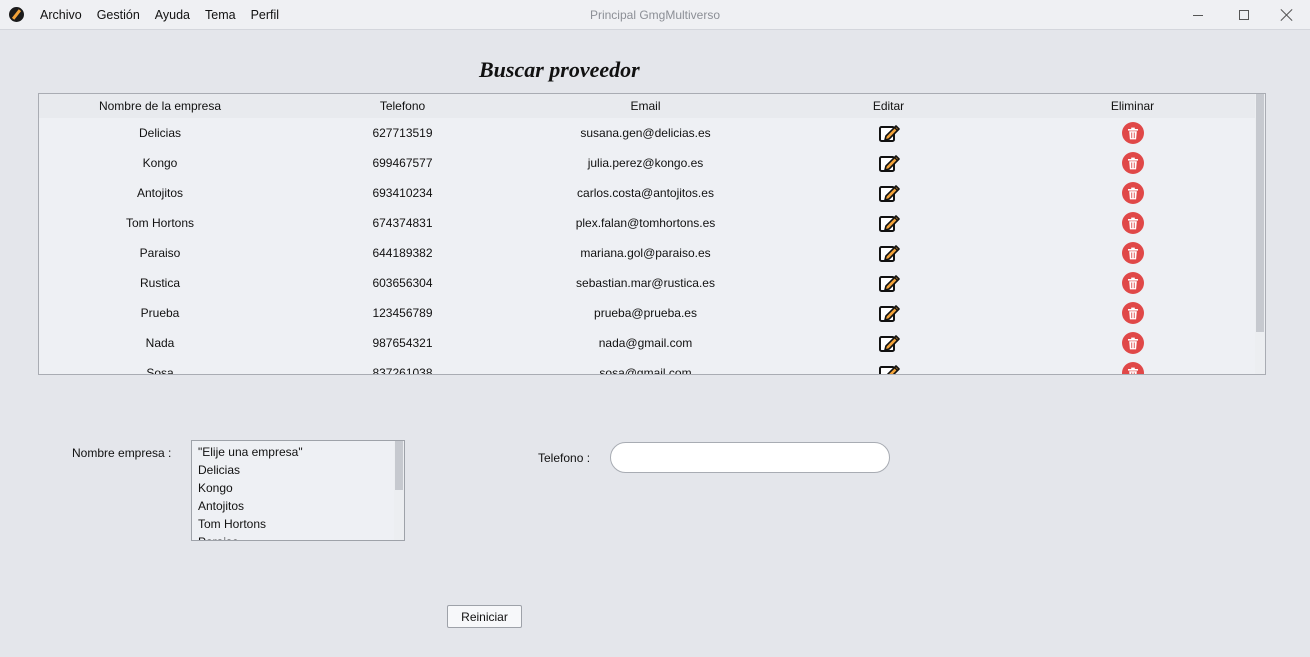 The height and width of the screenshot is (657, 1310). What do you see at coordinates (160, 313) in the screenshot?
I see `cell-nombre: Prueba` at bounding box center [160, 313].